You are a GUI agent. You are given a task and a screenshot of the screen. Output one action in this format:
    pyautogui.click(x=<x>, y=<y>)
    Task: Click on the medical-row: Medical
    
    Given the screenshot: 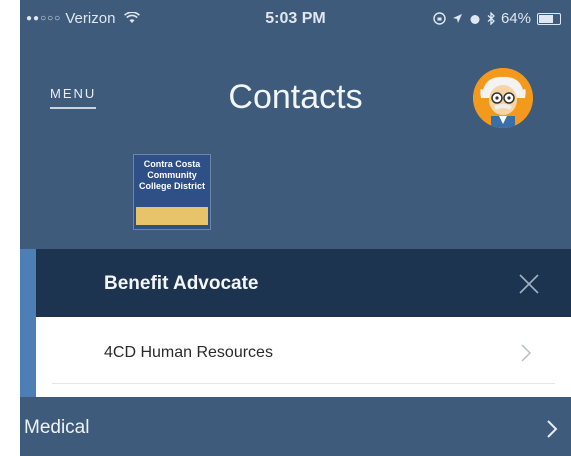 What is the action you would take?
    pyautogui.click(x=295, y=426)
    